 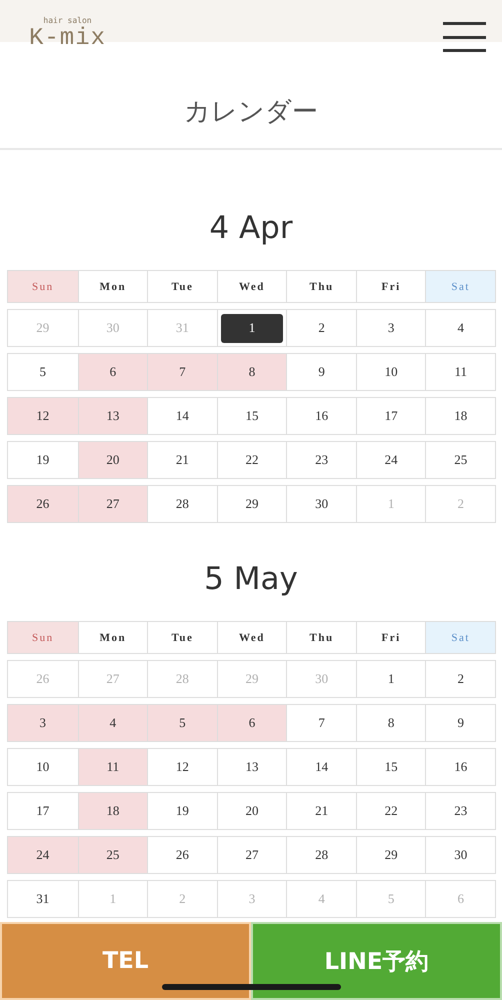 I want to click on month-title: 5 May, so click(x=251, y=579).